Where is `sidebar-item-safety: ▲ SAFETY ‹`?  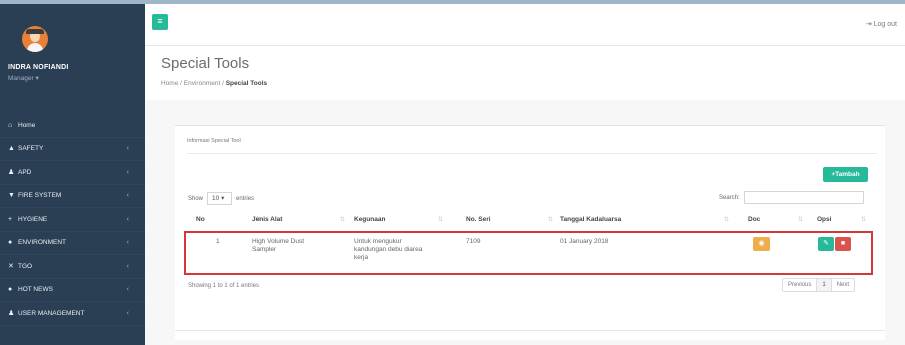
sidebar-item-safety: ▲ SAFETY ‹ is located at coordinates (72, 149).